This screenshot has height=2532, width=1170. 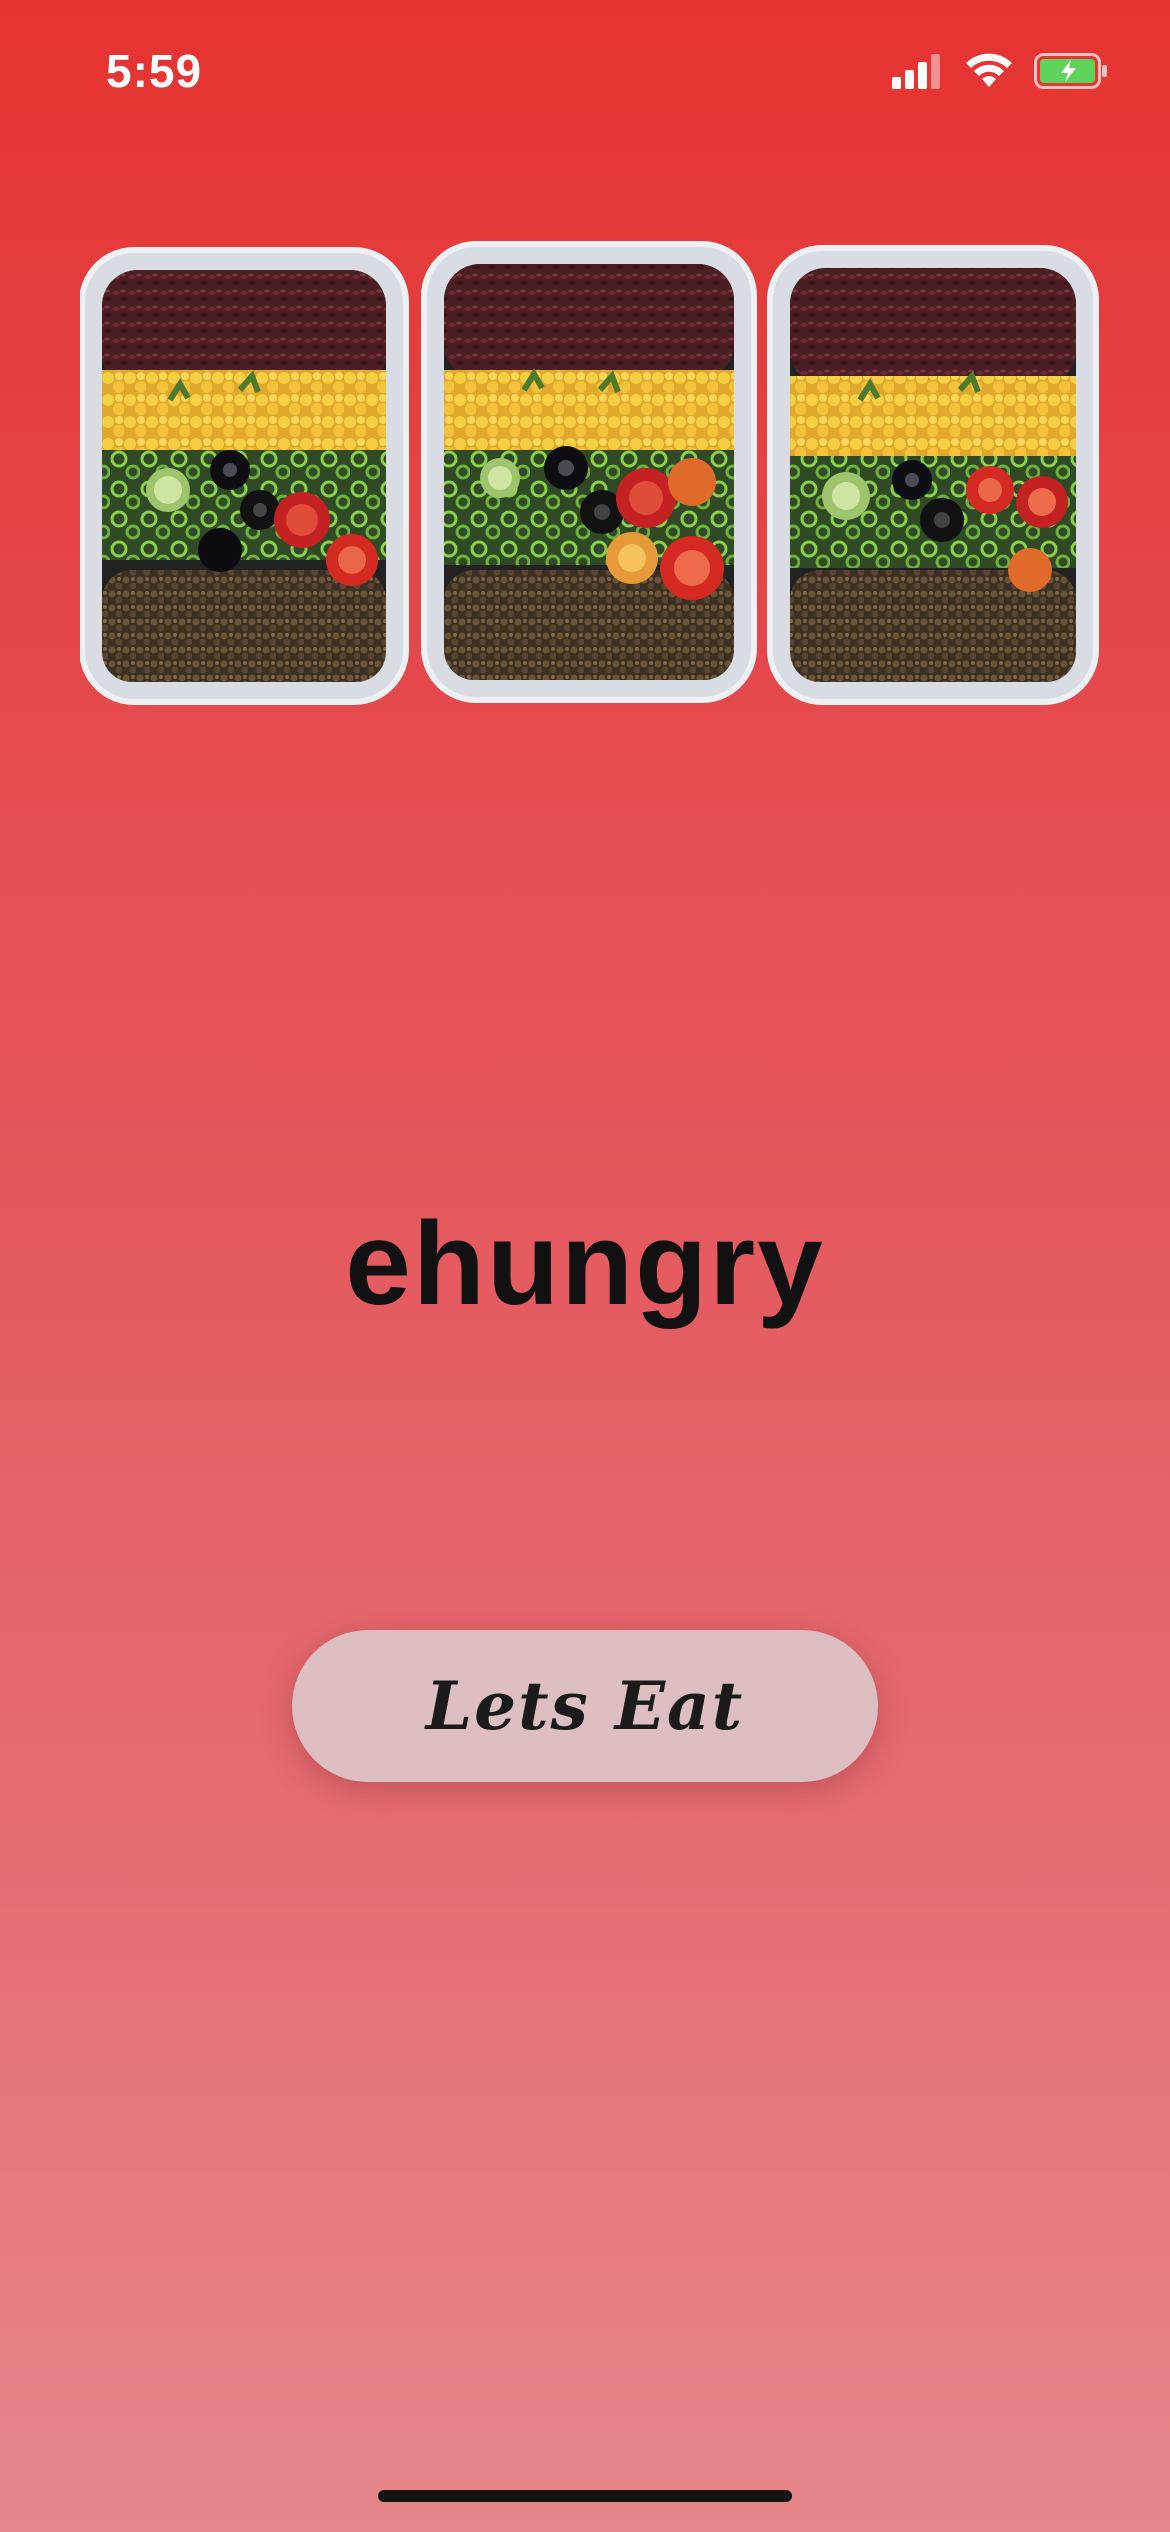 What do you see at coordinates (989, 70) in the screenshot?
I see `wifi-icon` at bounding box center [989, 70].